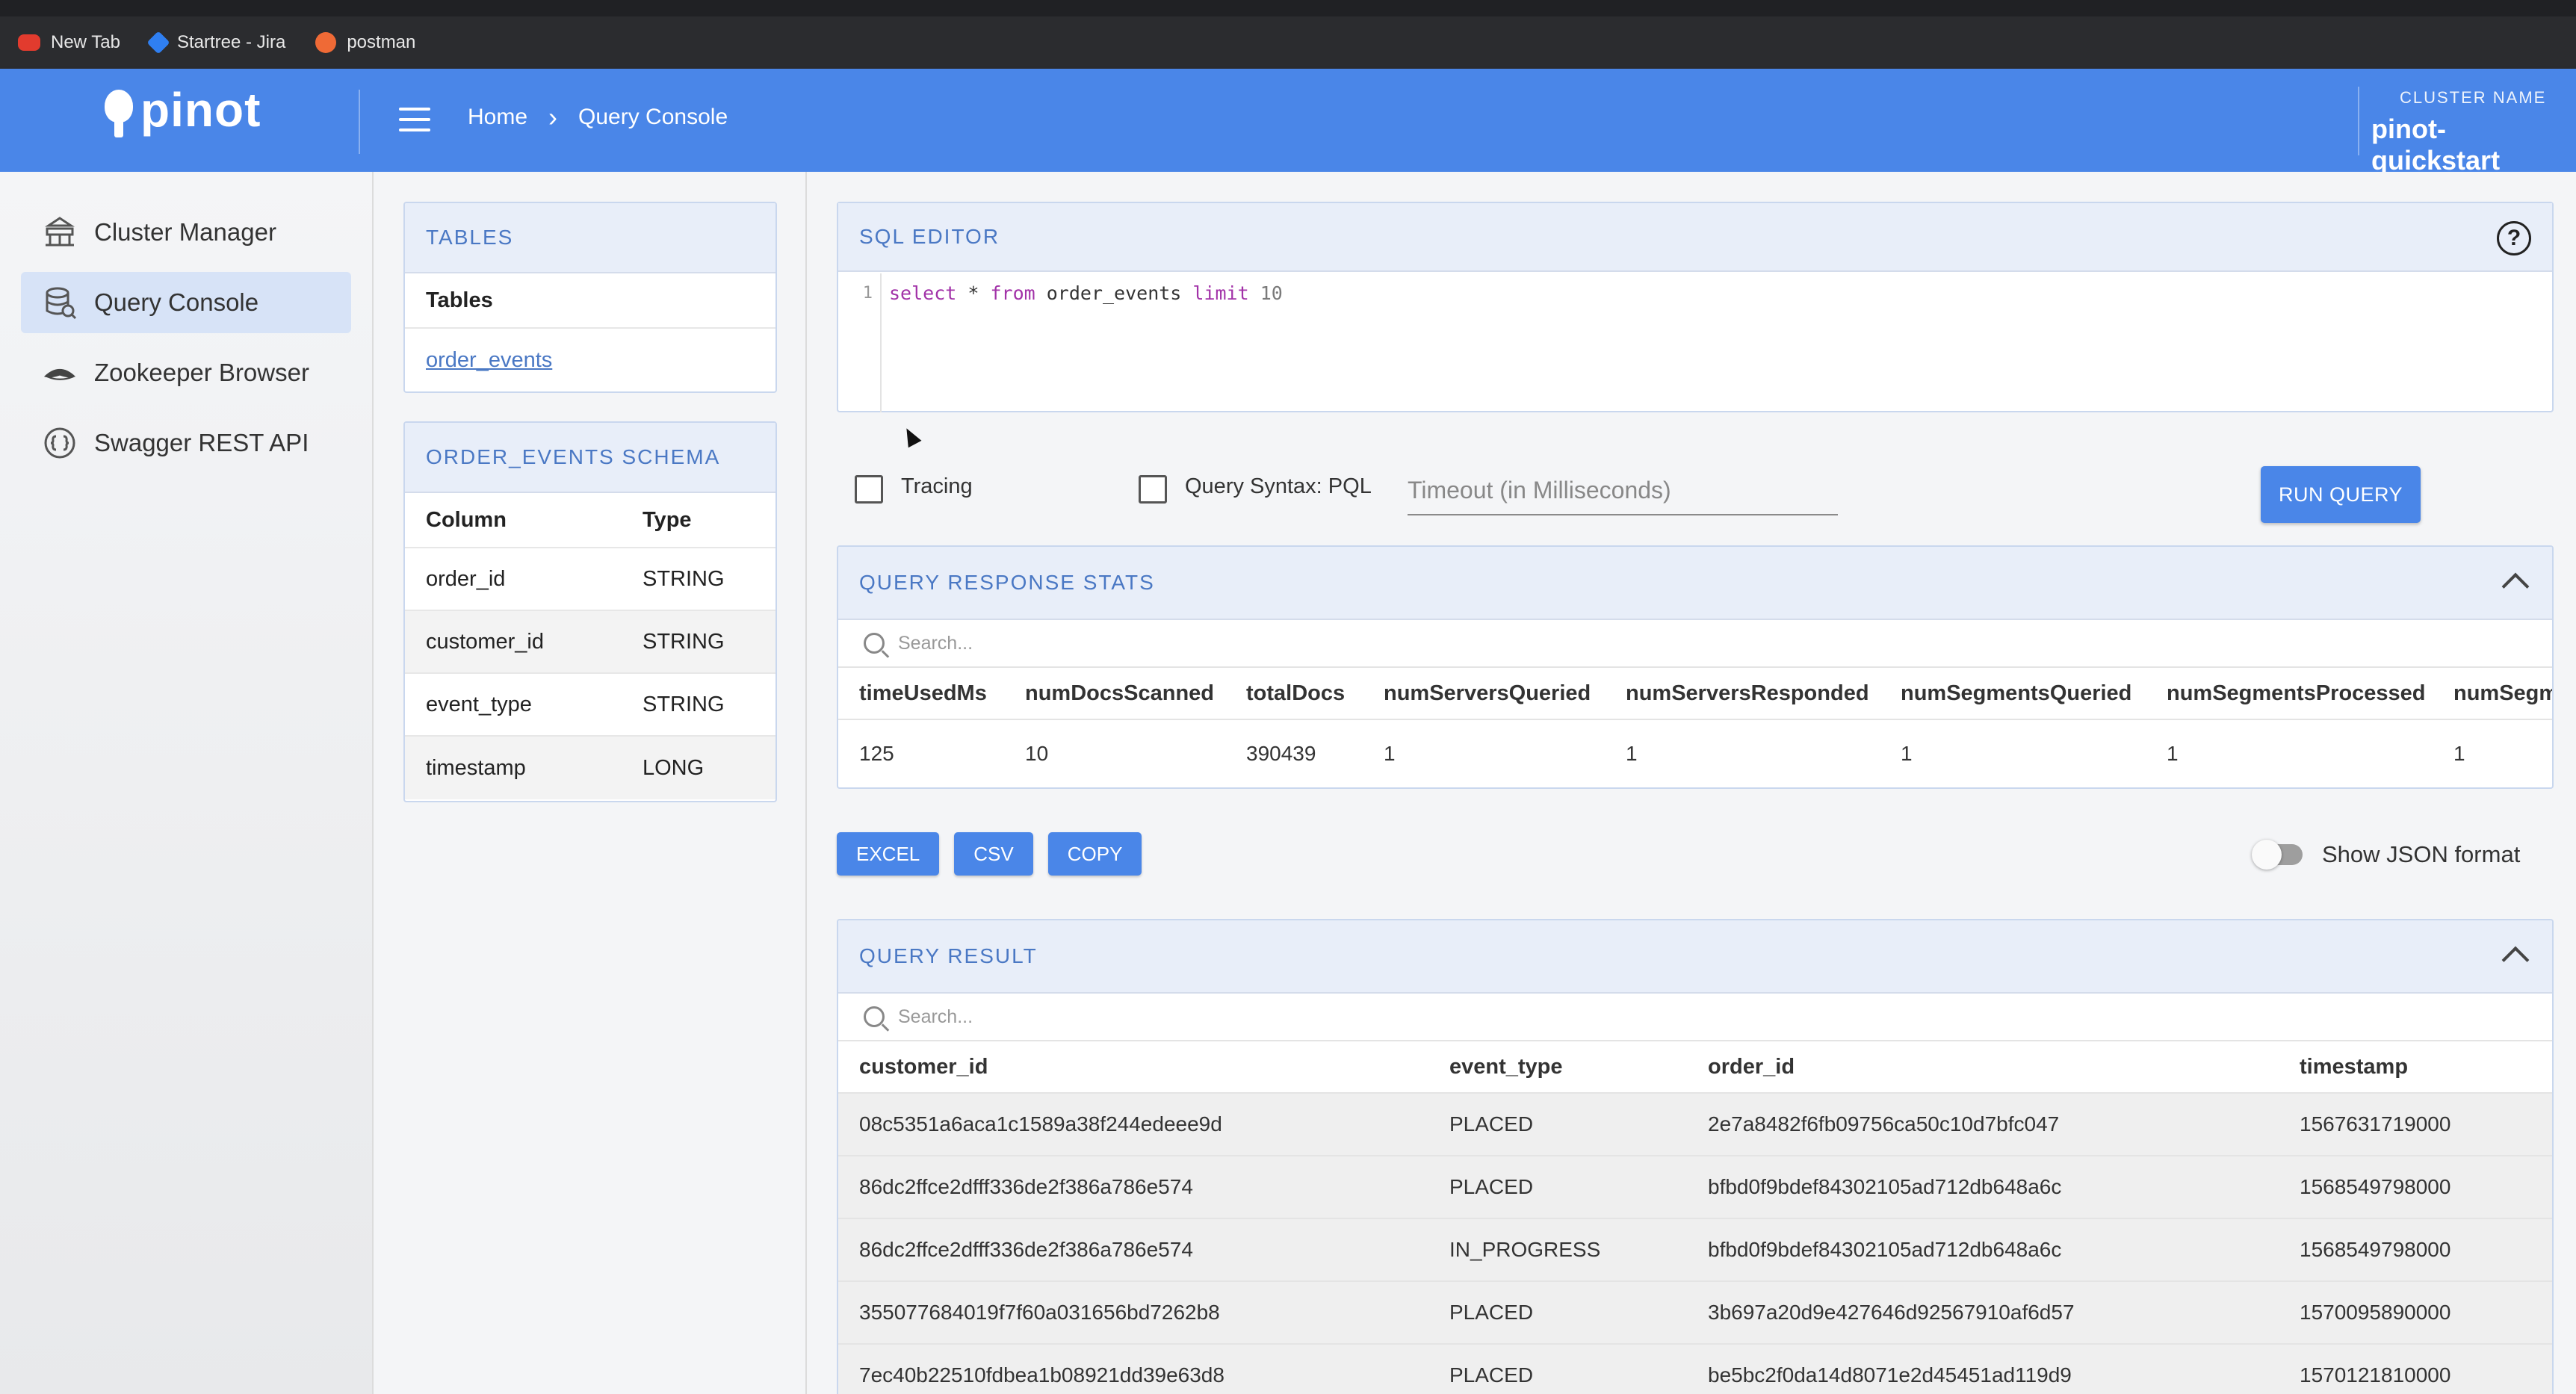 The height and width of the screenshot is (1394, 2576). Describe the element at coordinates (186, 302) in the screenshot. I see `sidebar-item-query-console: Query Console` at that location.